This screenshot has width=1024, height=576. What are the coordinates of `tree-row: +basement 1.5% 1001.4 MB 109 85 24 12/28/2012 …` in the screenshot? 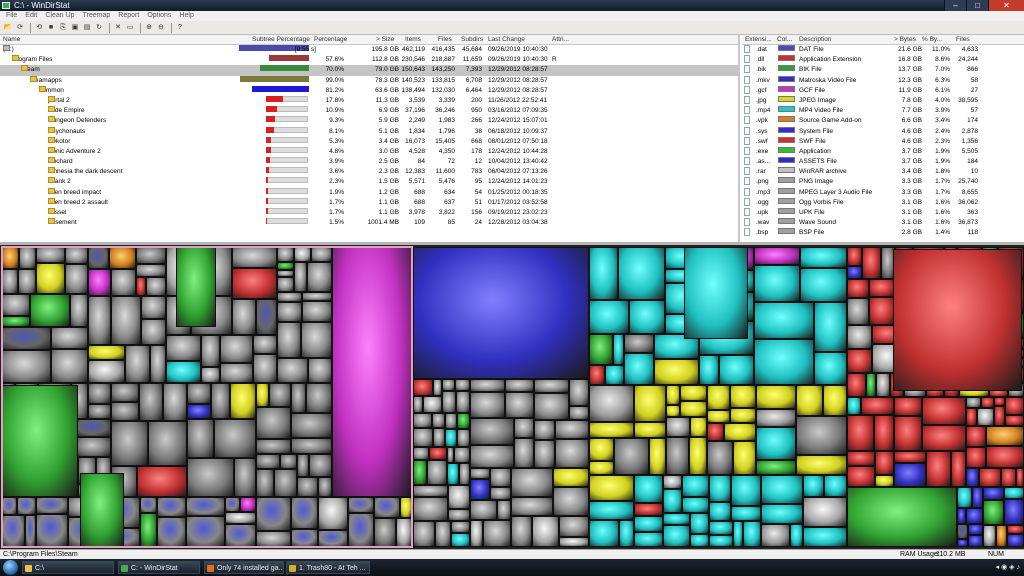 It's located at (369, 223).